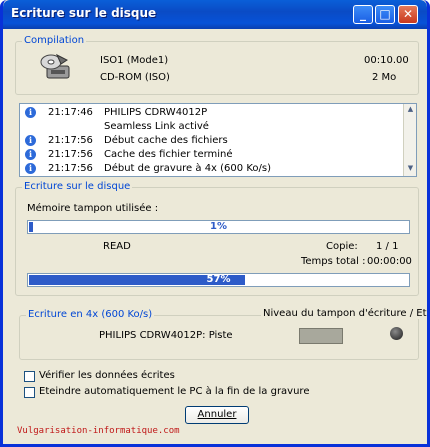  Describe the element at coordinates (333, 261) in the screenshot. I see `total-time-label: Temps total :` at that location.